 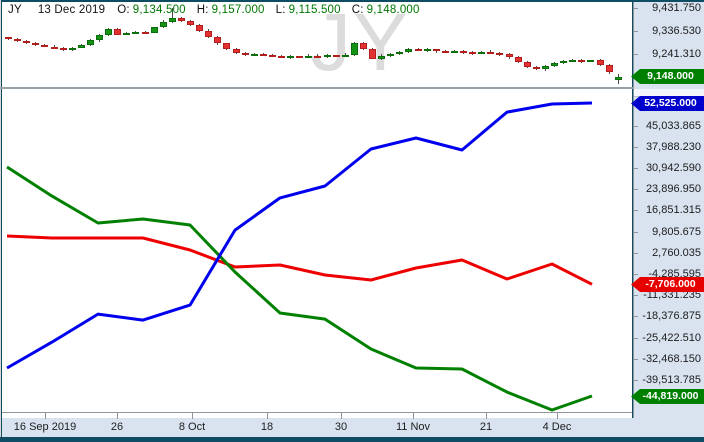 What do you see at coordinates (676, 8) in the screenshot?
I see `y-axis-label: 9,431.750` at bounding box center [676, 8].